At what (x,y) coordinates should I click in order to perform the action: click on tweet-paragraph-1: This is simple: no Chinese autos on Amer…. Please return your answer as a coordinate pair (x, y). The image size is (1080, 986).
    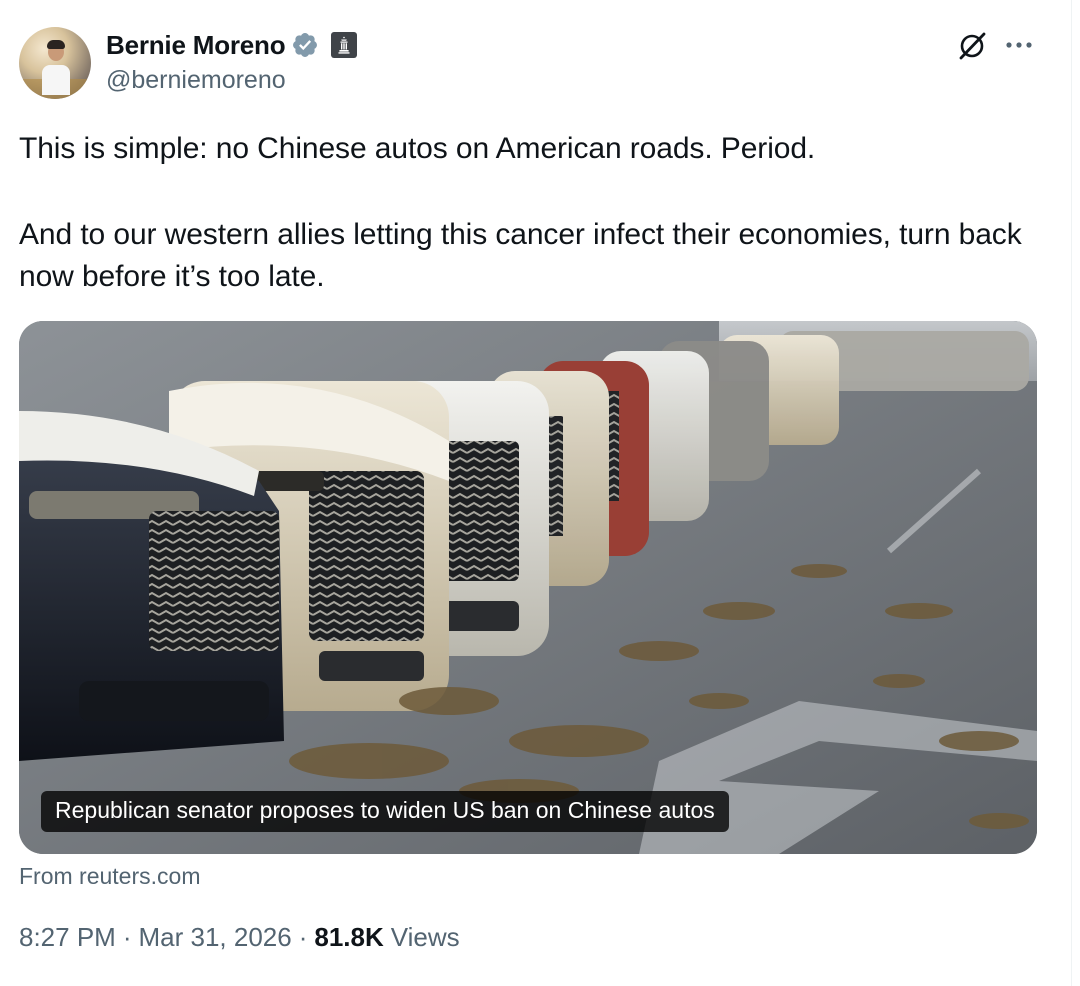
    Looking at the image, I should click on (417, 148).